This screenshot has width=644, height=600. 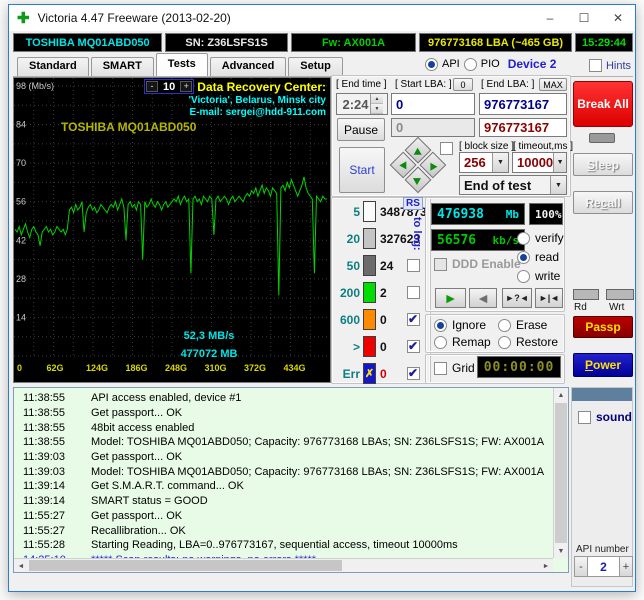 I want to click on ddd-enable-option: DDD Enable, so click(x=477, y=264).